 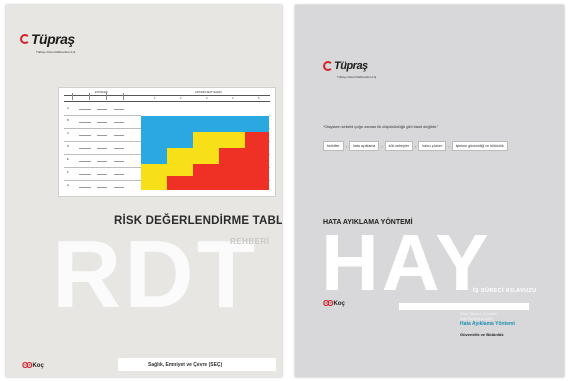 I want to click on row-label-d: D, so click(x=68, y=146).